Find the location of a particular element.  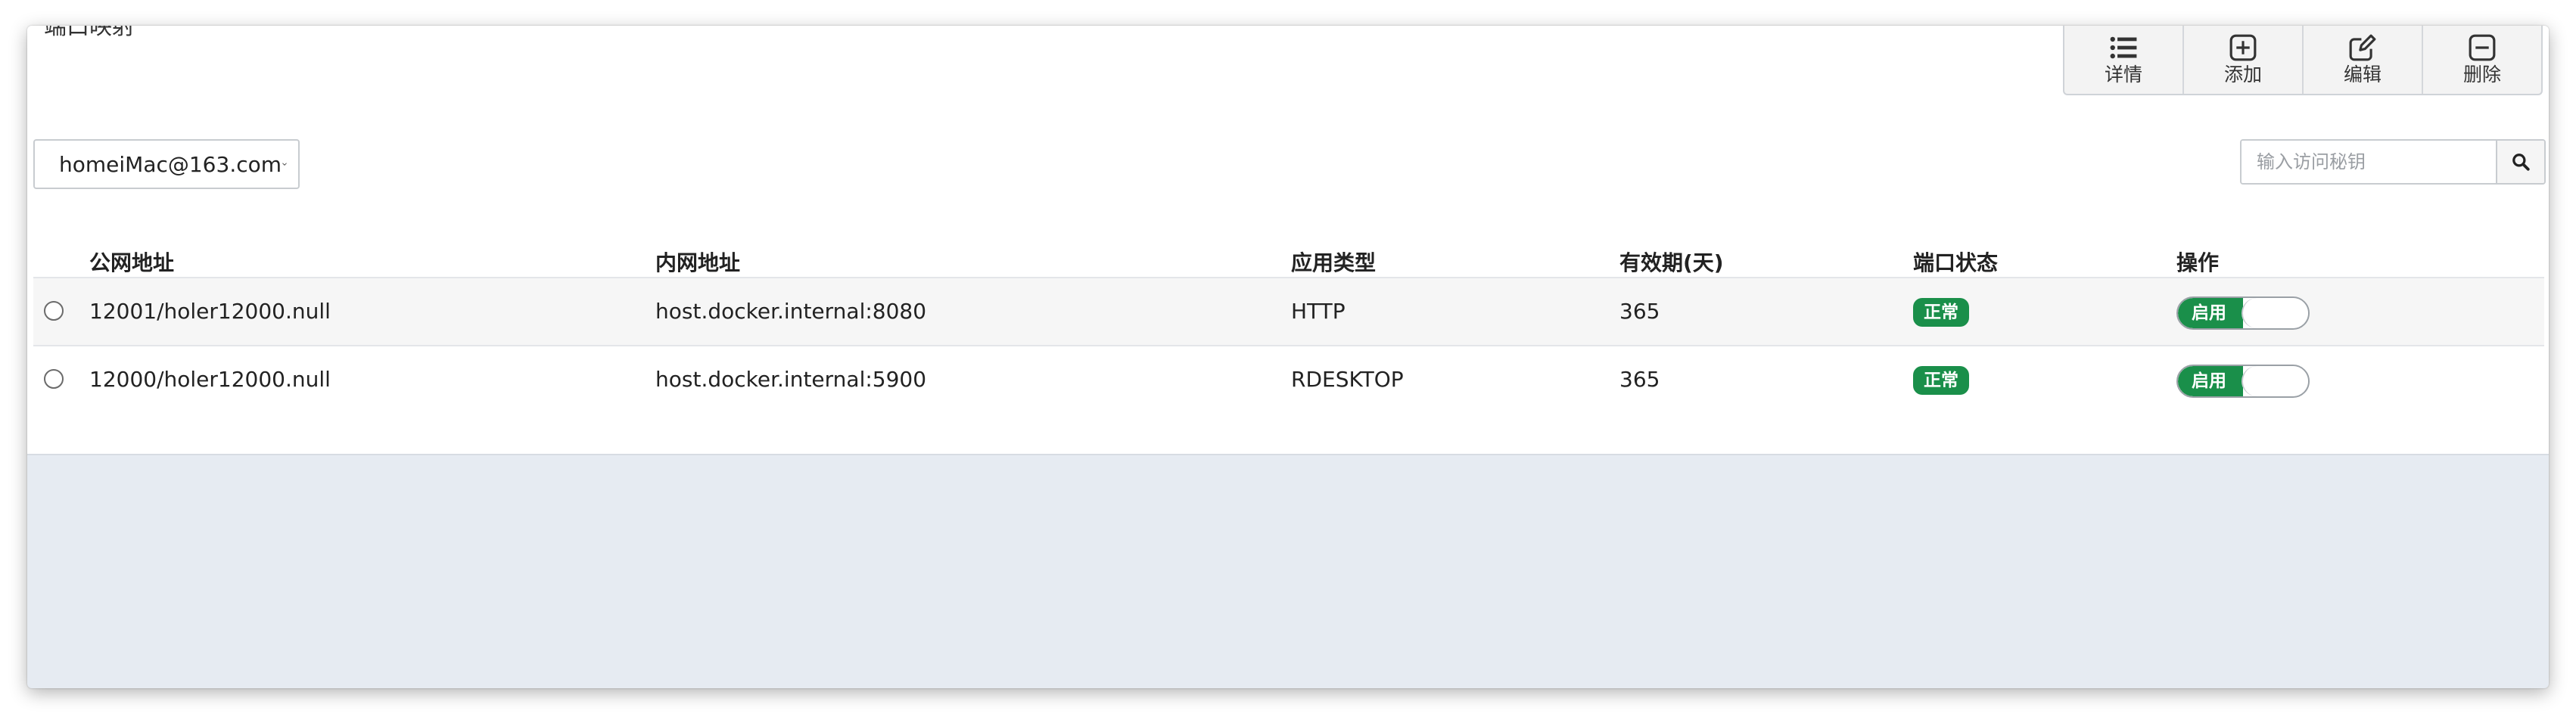

cell-public-address: 12000/holer12000.null is located at coordinates (210, 379).